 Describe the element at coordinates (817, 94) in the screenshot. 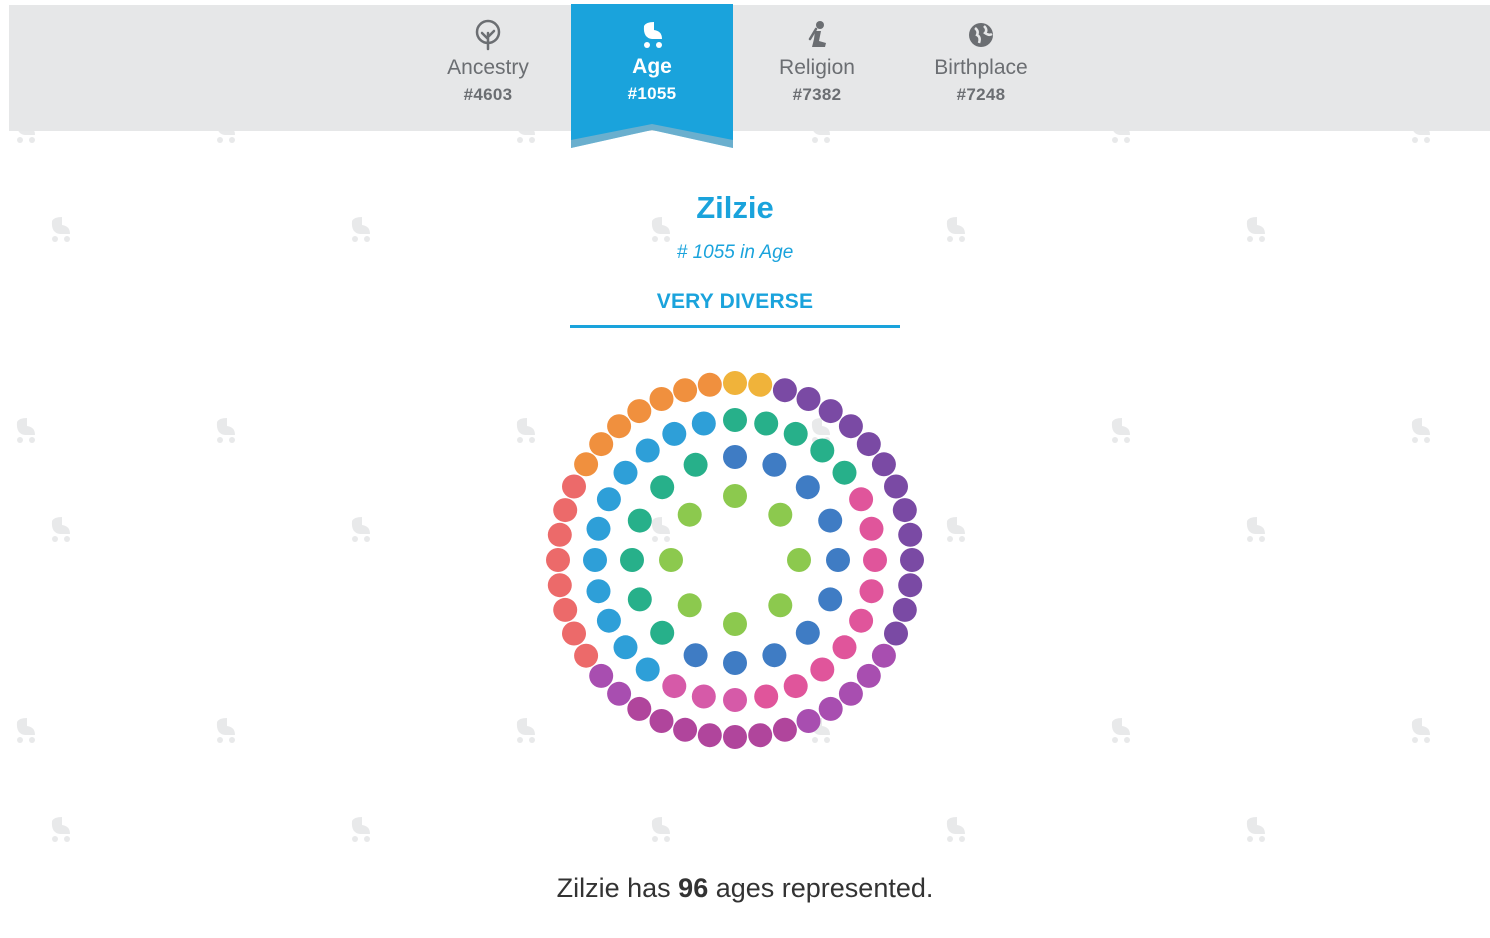

I see `tab-religion-rank: #7382` at that location.